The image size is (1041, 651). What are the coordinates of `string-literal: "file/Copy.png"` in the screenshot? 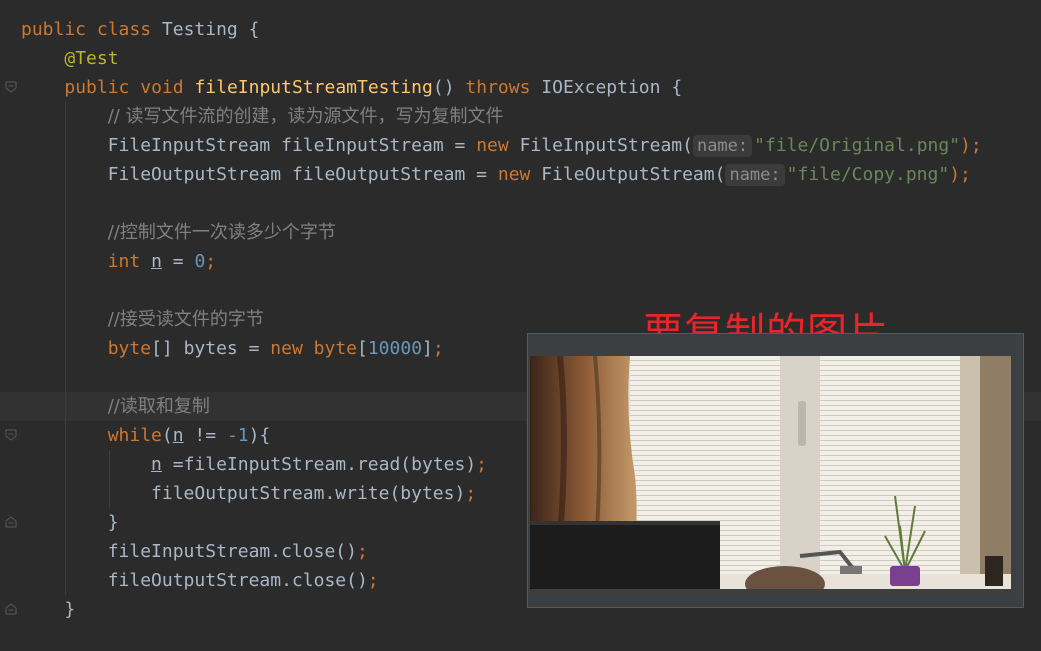 It's located at (868, 174).